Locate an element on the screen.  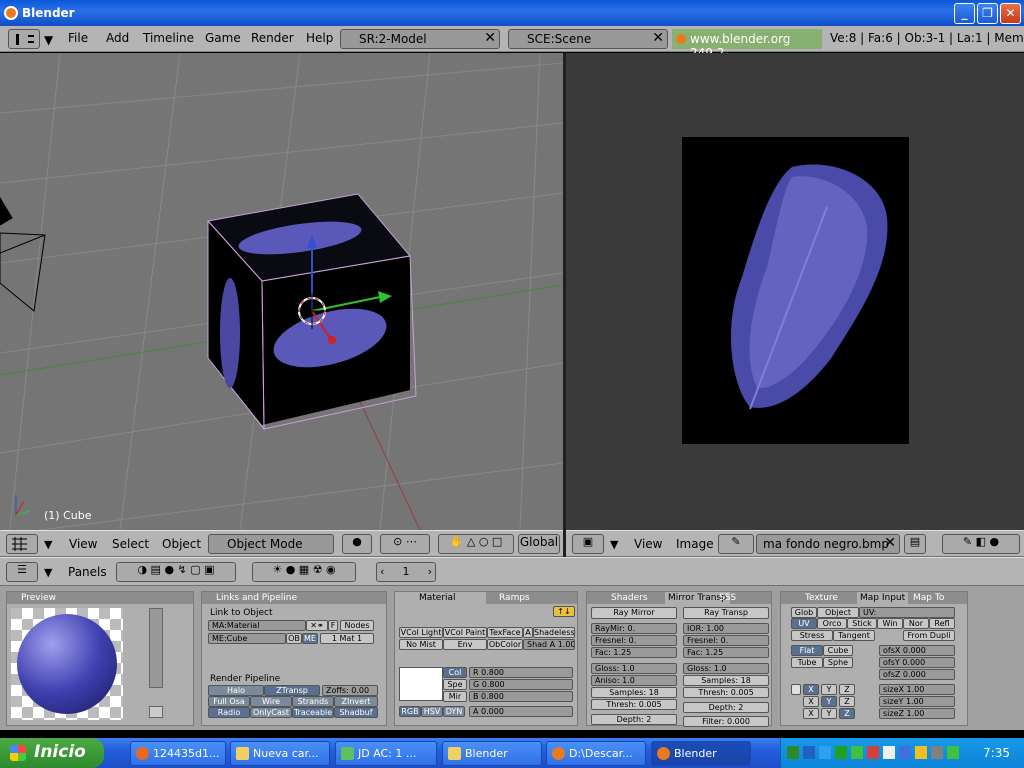
ray-mirror-button: Ray Mirror is located at coordinates (634, 613).